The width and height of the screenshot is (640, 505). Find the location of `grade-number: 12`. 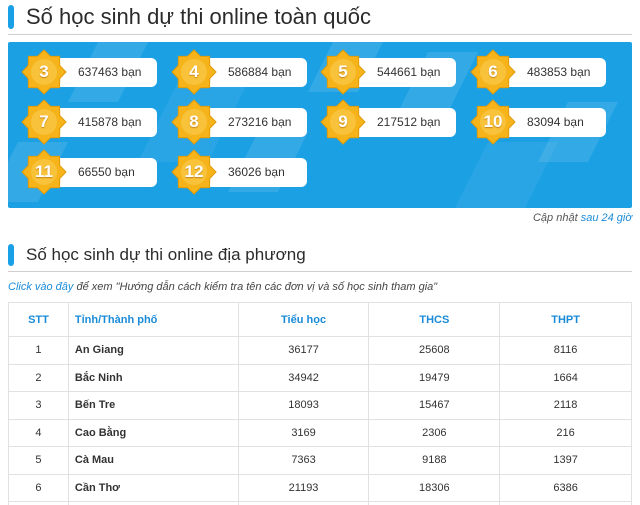

grade-number: 12 is located at coordinates (194, 171).